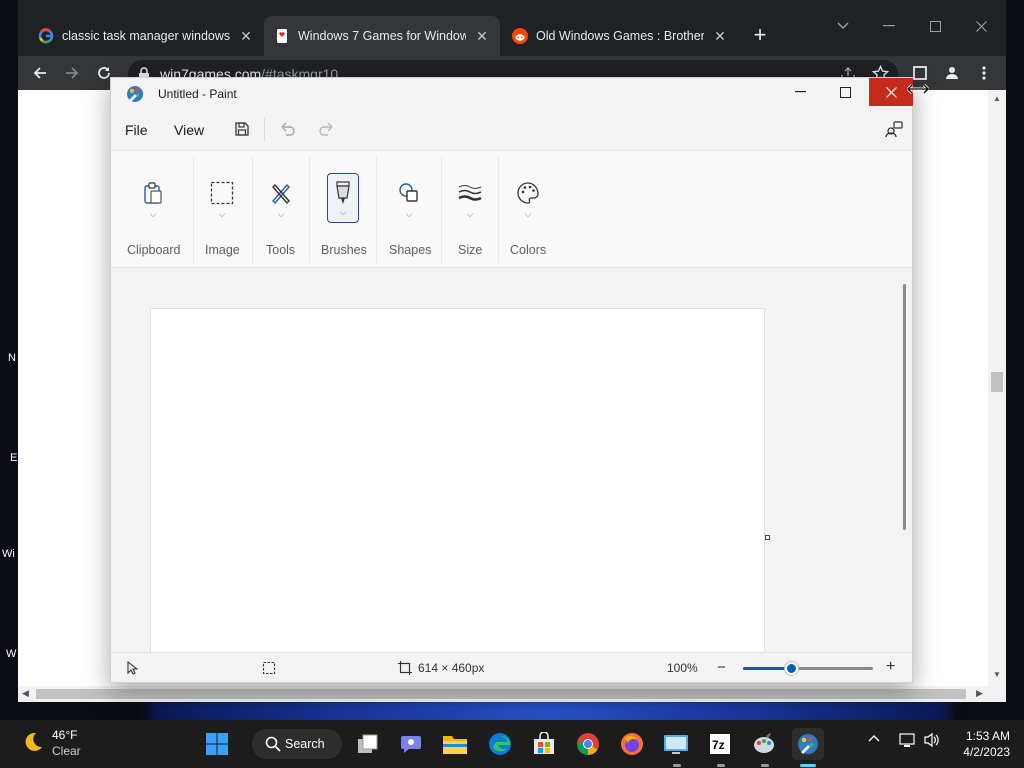  What do you see at coordinates (721, 765) in the screenshot?
I see `running-indicator` at bounding box center [721, 765].